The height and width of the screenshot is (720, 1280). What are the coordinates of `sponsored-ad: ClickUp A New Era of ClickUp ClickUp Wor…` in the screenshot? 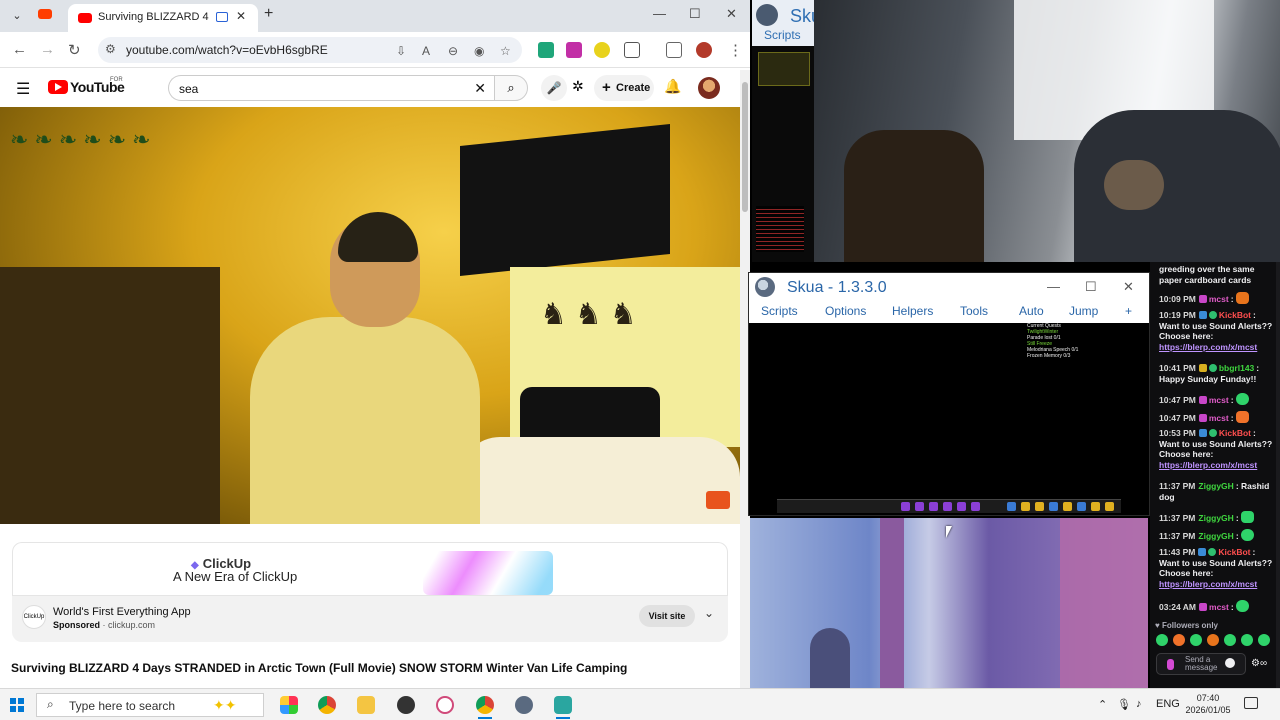 It's located at (370, 592).